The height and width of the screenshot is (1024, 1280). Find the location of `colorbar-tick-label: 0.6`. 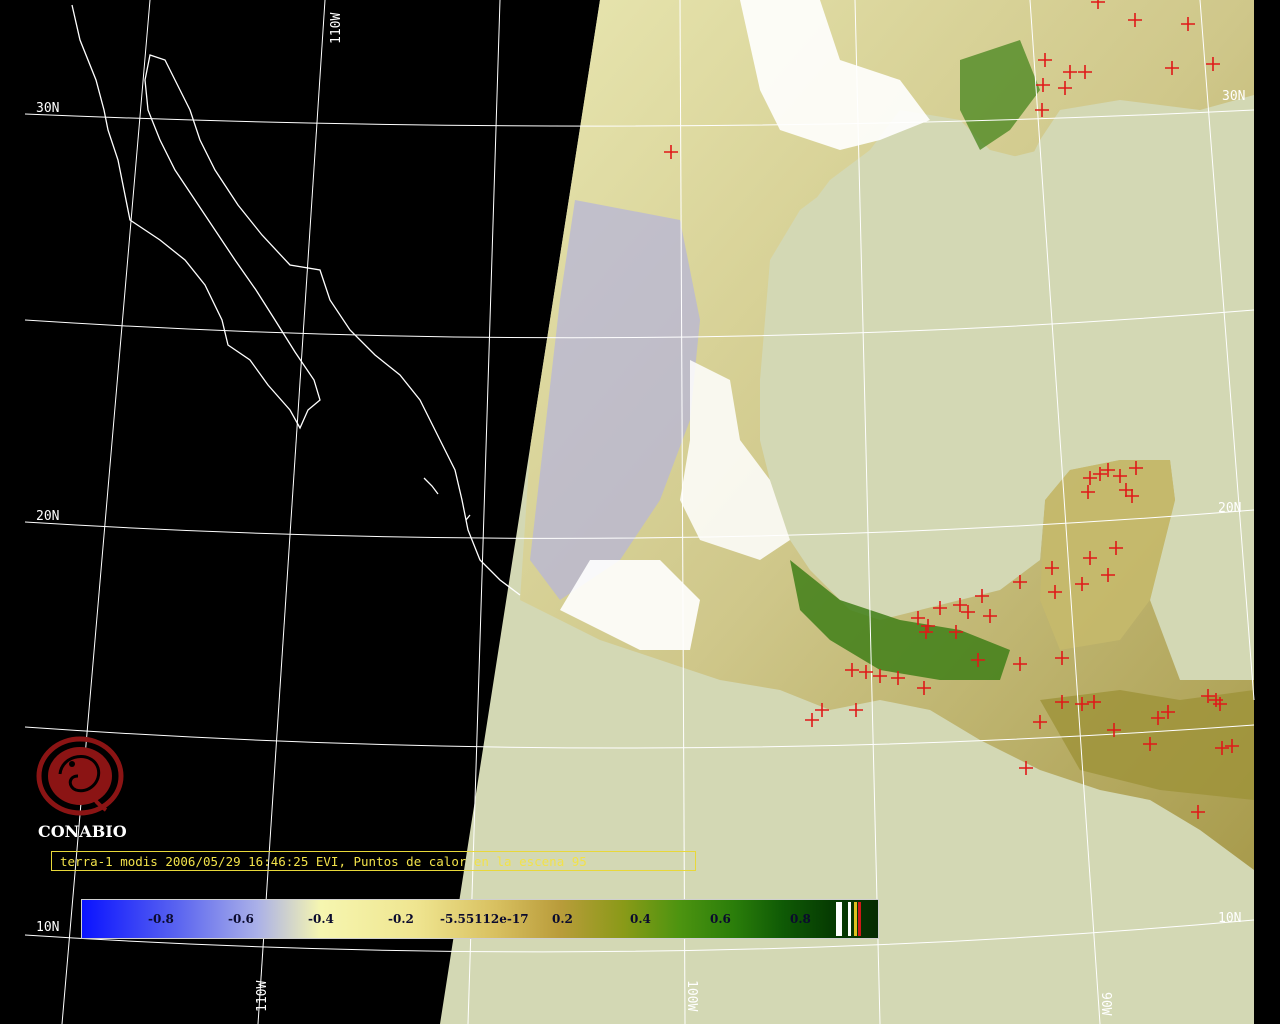

colorbar-tick-label: 0.6 is located at coordinates (720, 919).